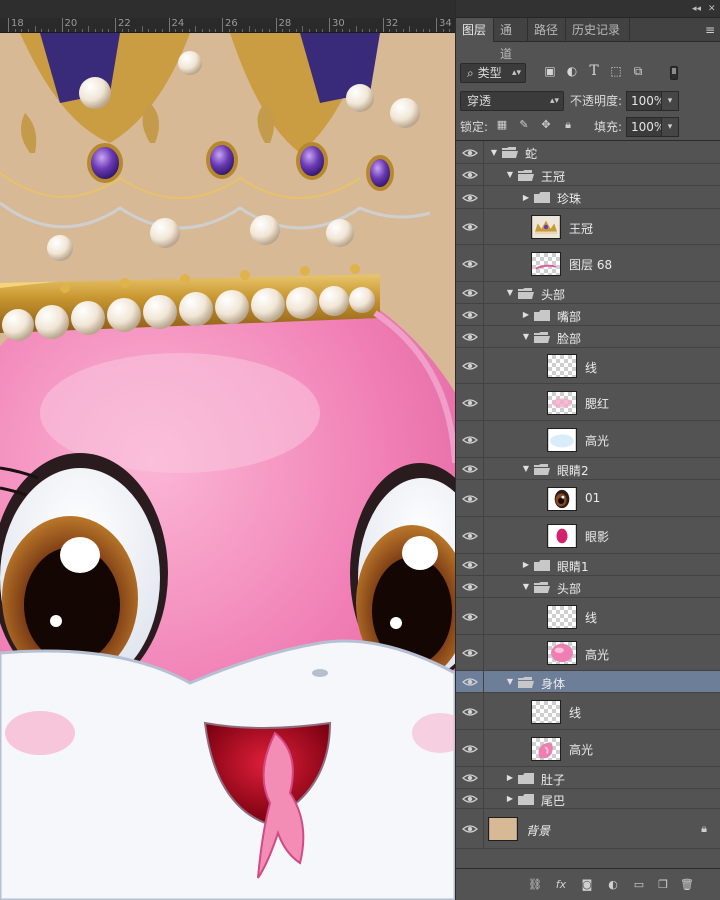  What do you see at coordinates (588, 197) in the screenshot?
I see `layer-group-row: ▶ 珍珠` at bounding box center [588, 197].